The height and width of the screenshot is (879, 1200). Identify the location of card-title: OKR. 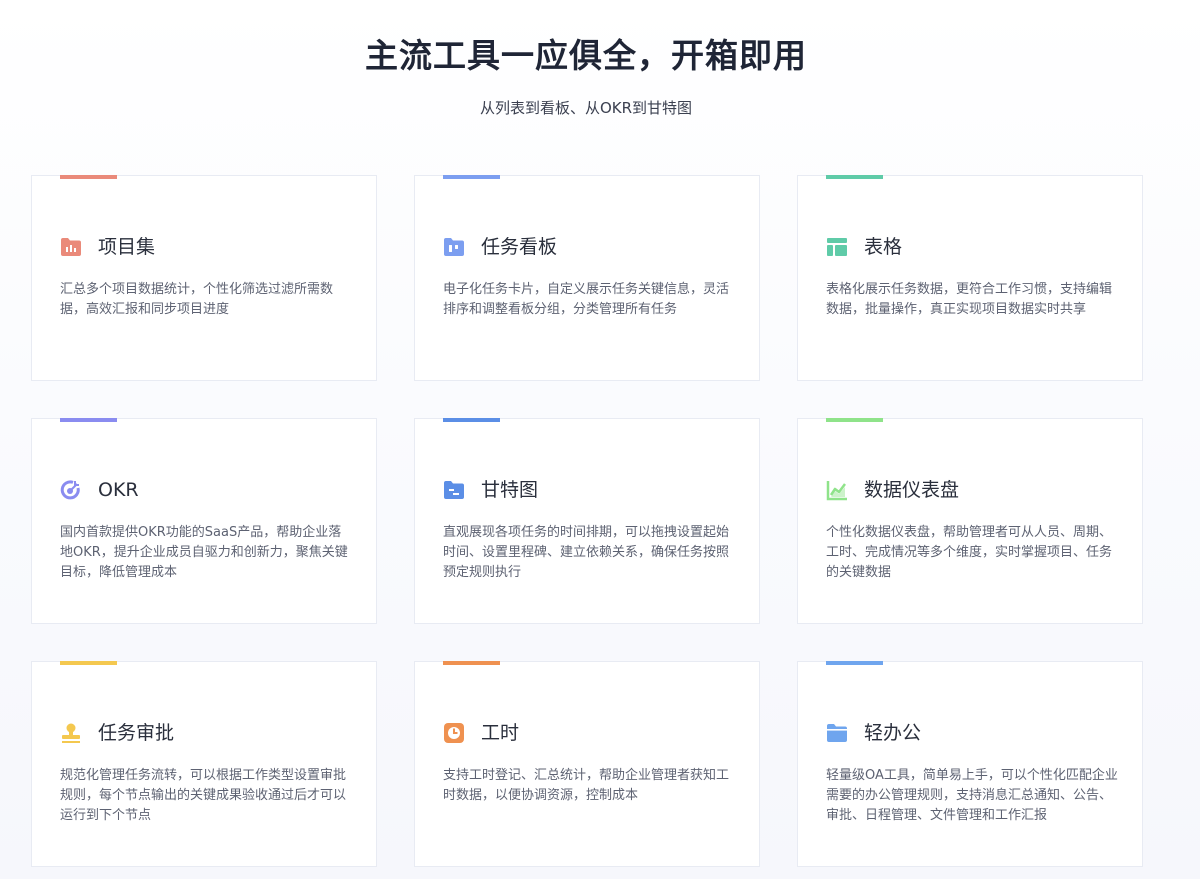
(118, 490).